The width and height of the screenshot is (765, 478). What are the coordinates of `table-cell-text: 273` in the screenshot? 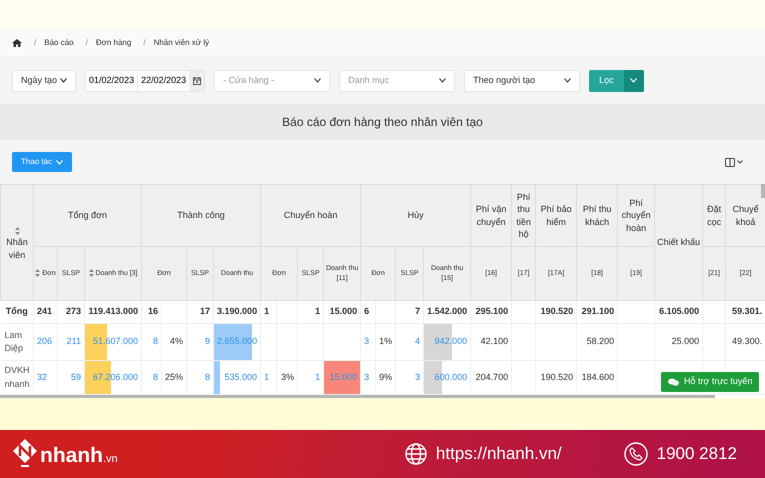 It's located at (73, 311).